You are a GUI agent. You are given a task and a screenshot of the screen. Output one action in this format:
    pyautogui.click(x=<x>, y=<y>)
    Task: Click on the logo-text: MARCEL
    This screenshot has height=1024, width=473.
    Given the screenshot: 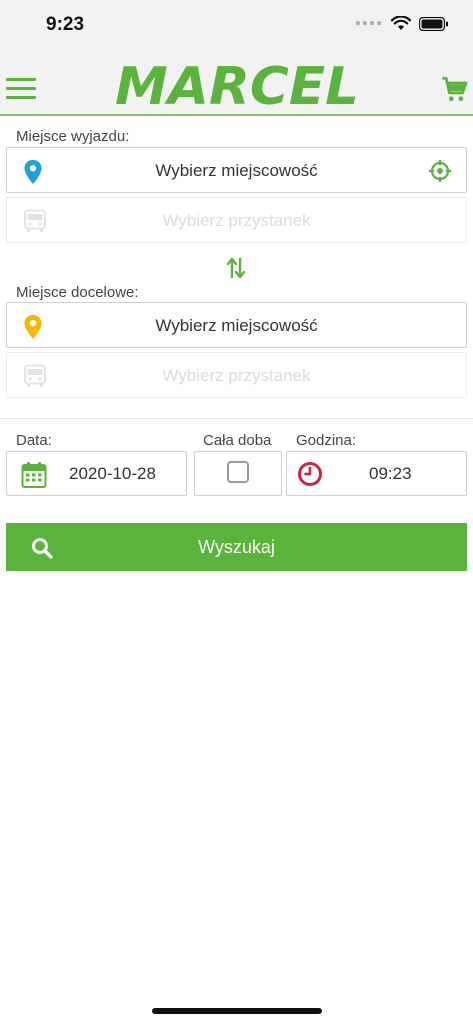 What is the action you would take?
    pyautogui.click(x=237, y=85)
    